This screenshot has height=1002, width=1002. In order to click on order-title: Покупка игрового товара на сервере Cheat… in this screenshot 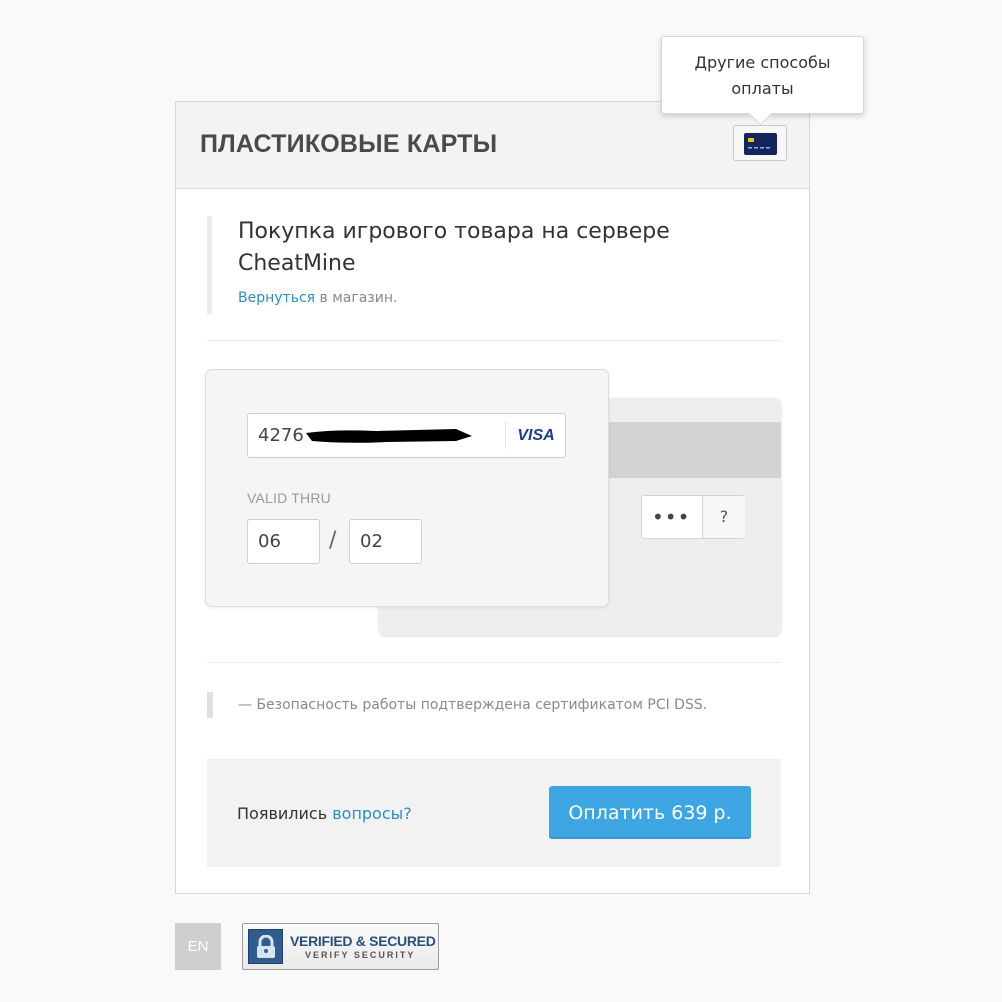, I will do `click(454, 247)`.